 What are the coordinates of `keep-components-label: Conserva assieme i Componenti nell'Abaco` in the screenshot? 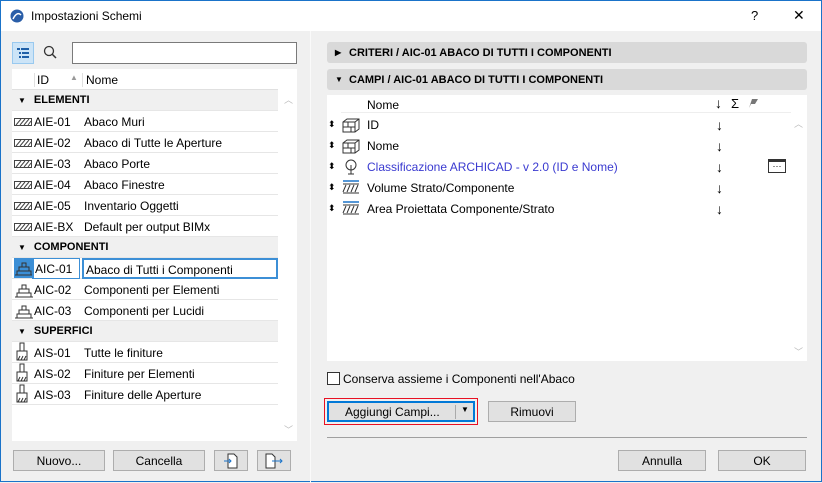 It's located at (459, 379).